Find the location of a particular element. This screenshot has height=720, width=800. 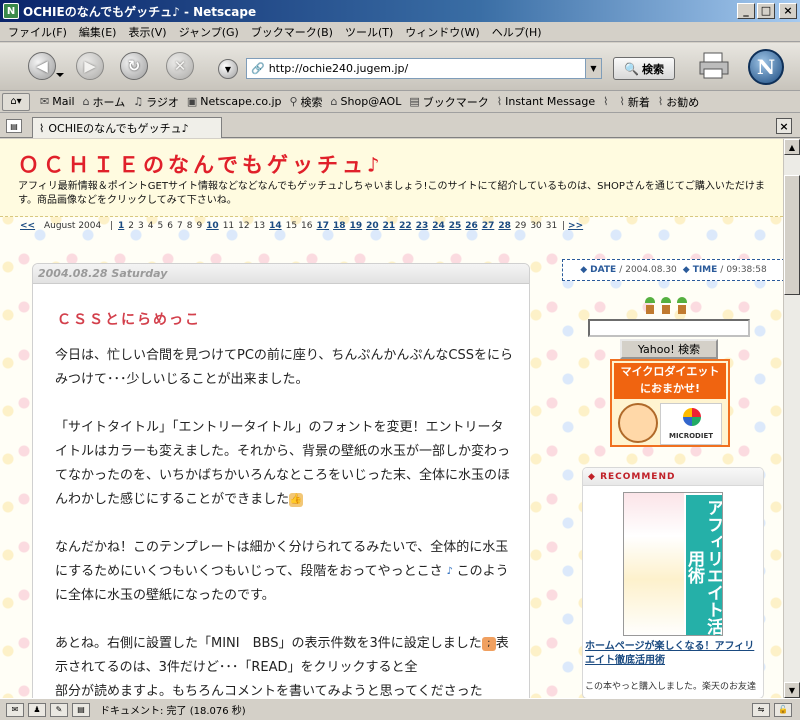

reload-icon: ↻ is located at coordinates (134, 66).